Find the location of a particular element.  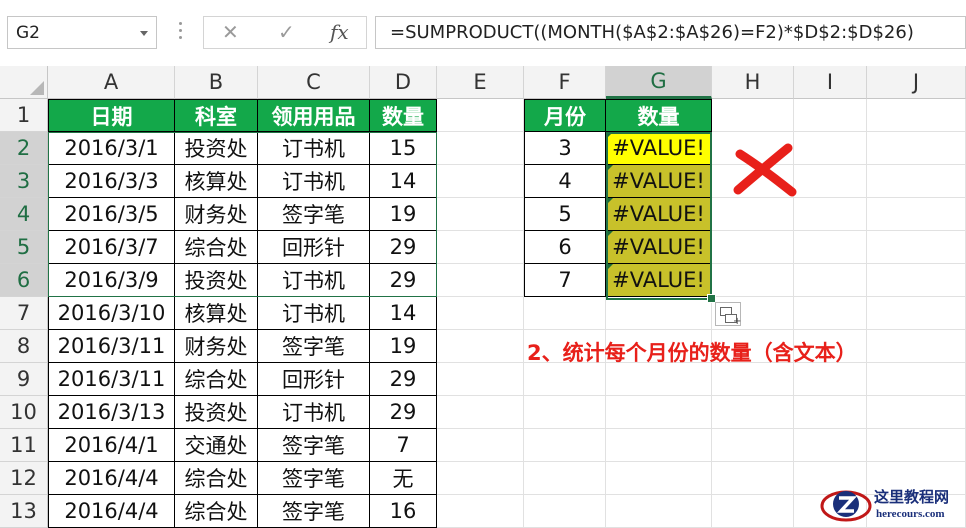

summary-header-month: 月份 is located at coordinates (565, 115).